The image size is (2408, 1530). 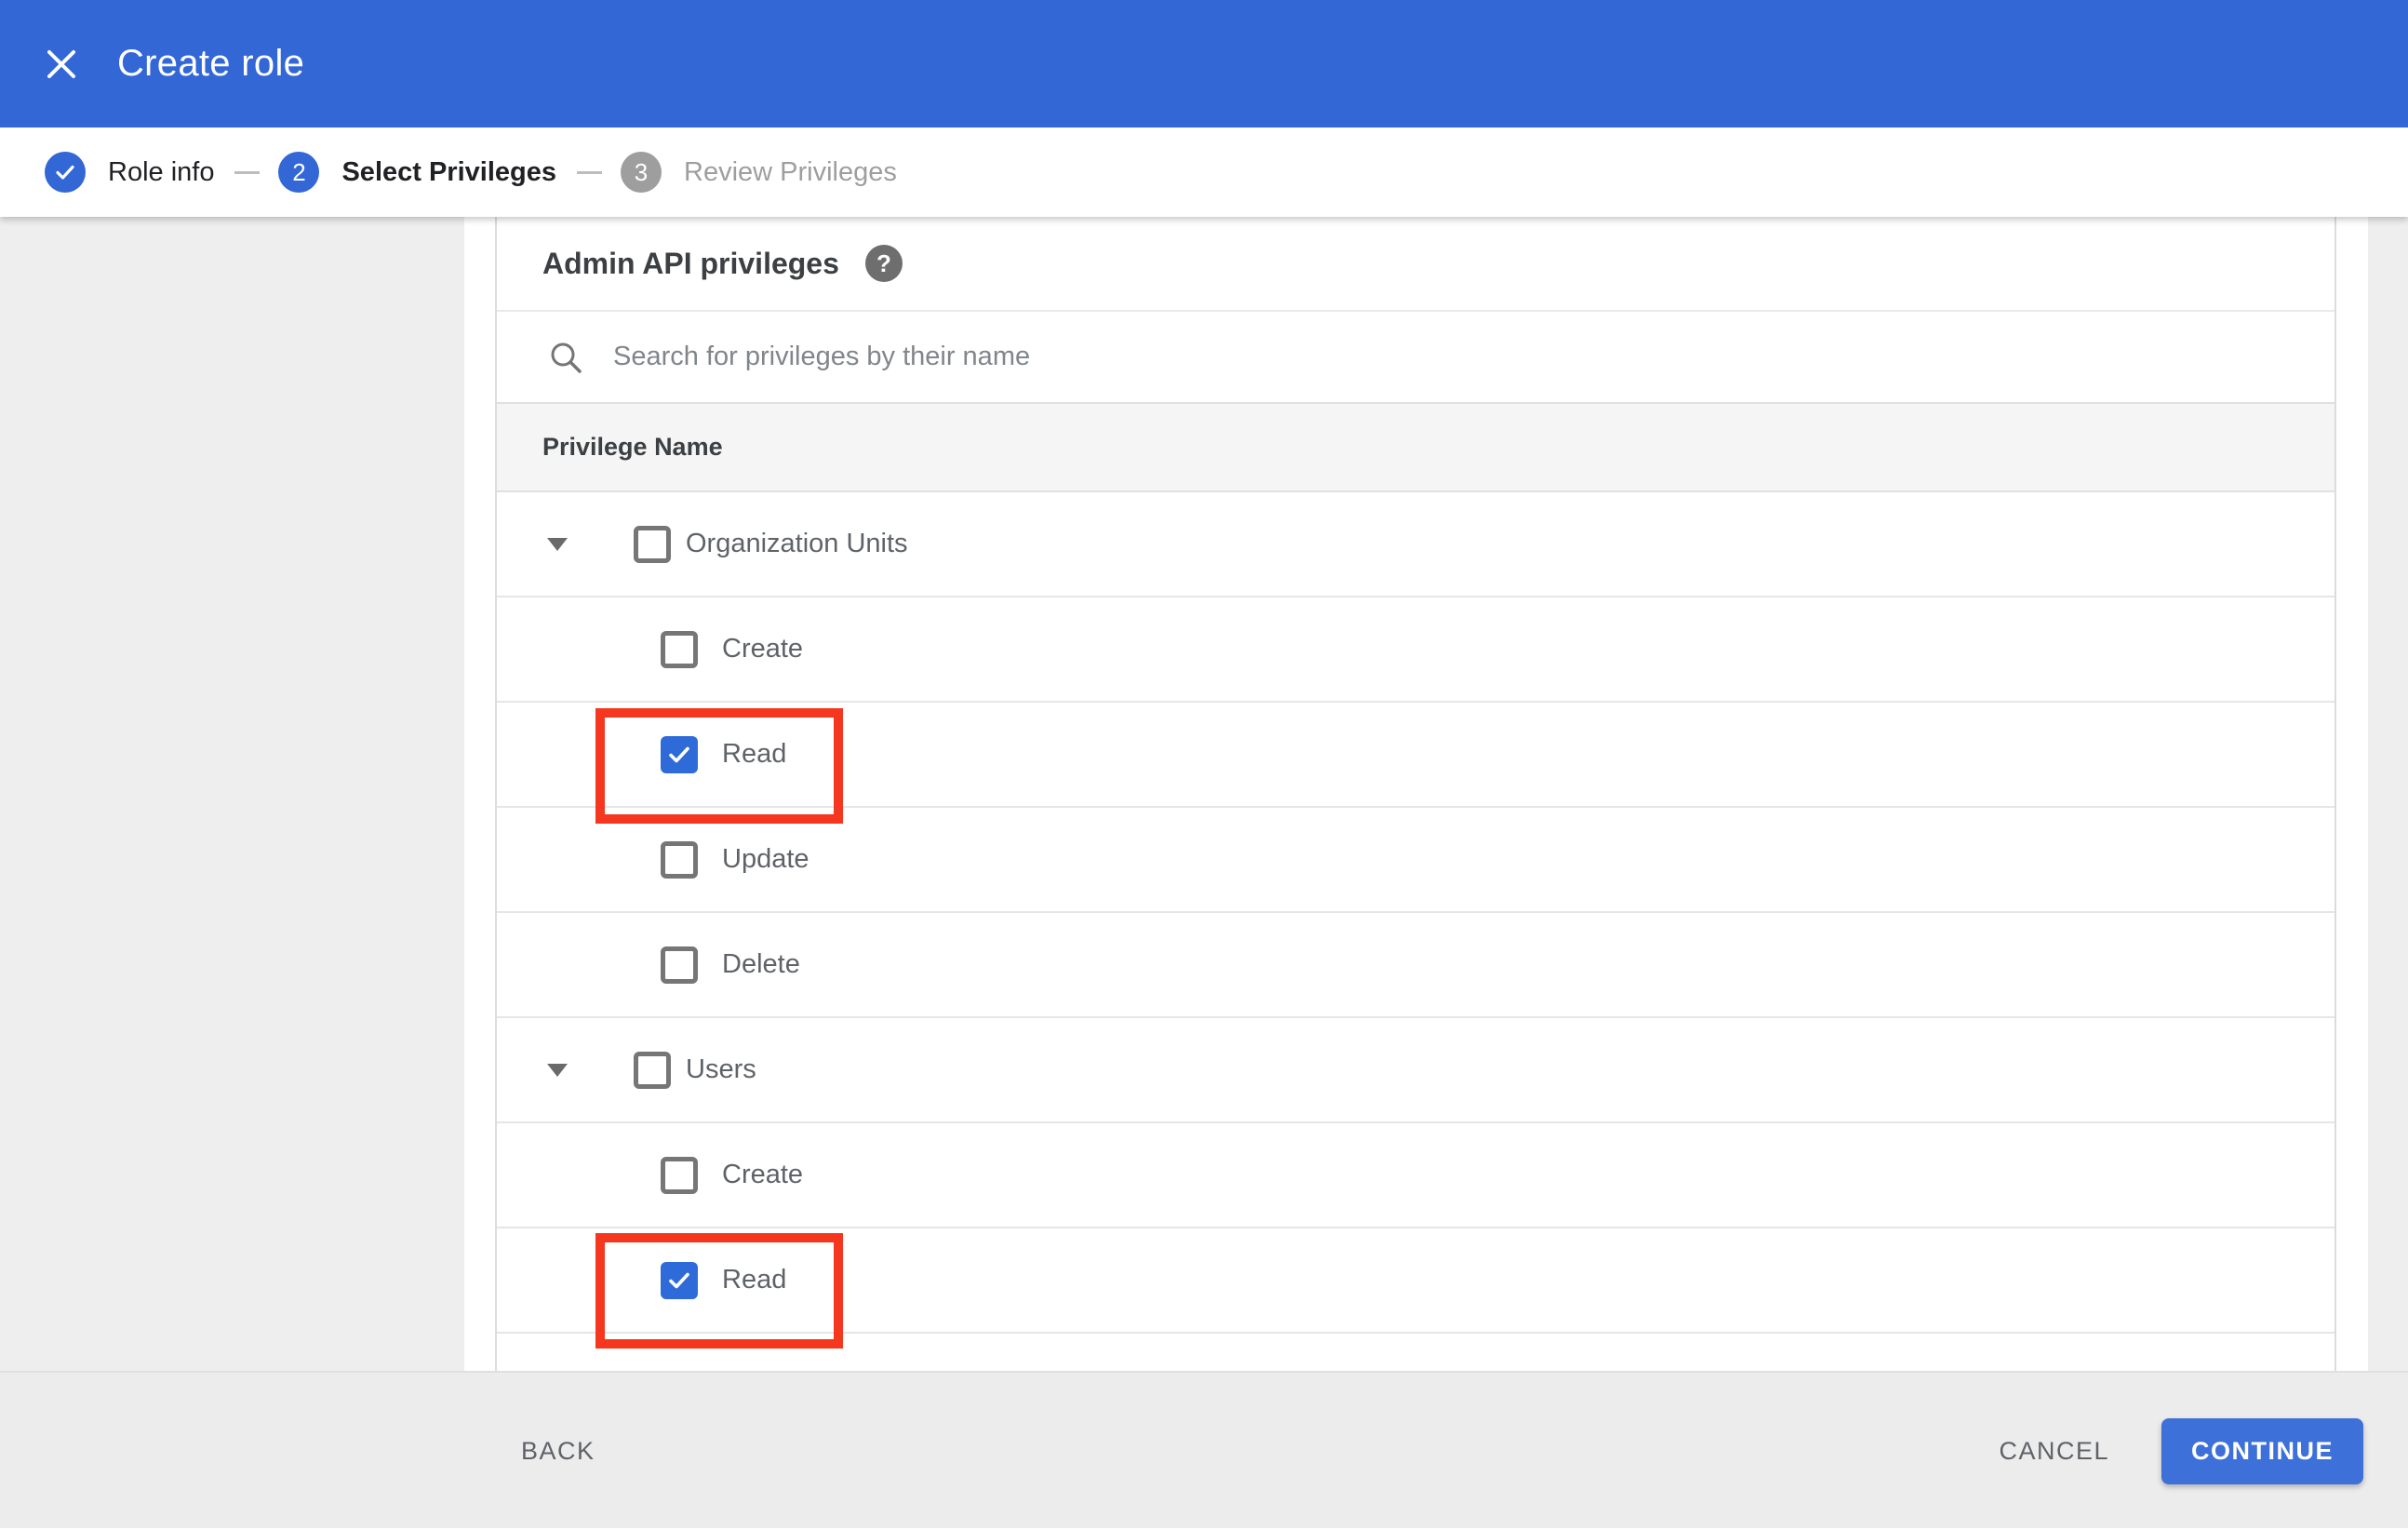 I want to click on step-role-info: Role info, so click(x=130, y=172).